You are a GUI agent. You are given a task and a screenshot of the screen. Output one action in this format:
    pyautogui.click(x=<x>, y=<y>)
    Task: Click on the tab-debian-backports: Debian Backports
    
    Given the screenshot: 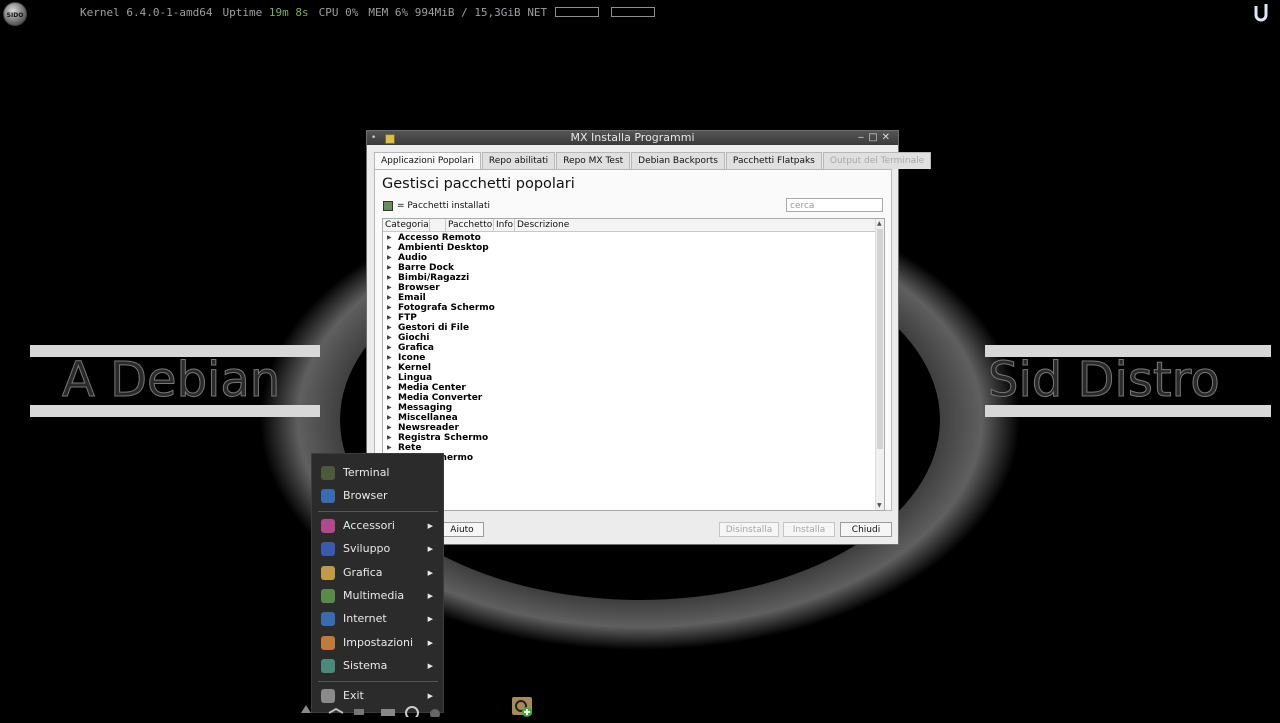 What is the action you would take?
    pyautogui.click(x=678, y=160)
    